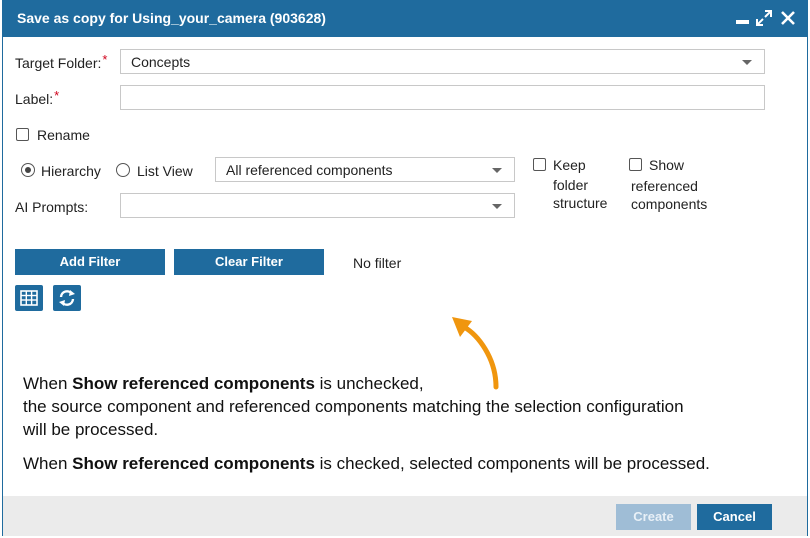  I want to click on cancel-button: Cancel, so click(734, 517).